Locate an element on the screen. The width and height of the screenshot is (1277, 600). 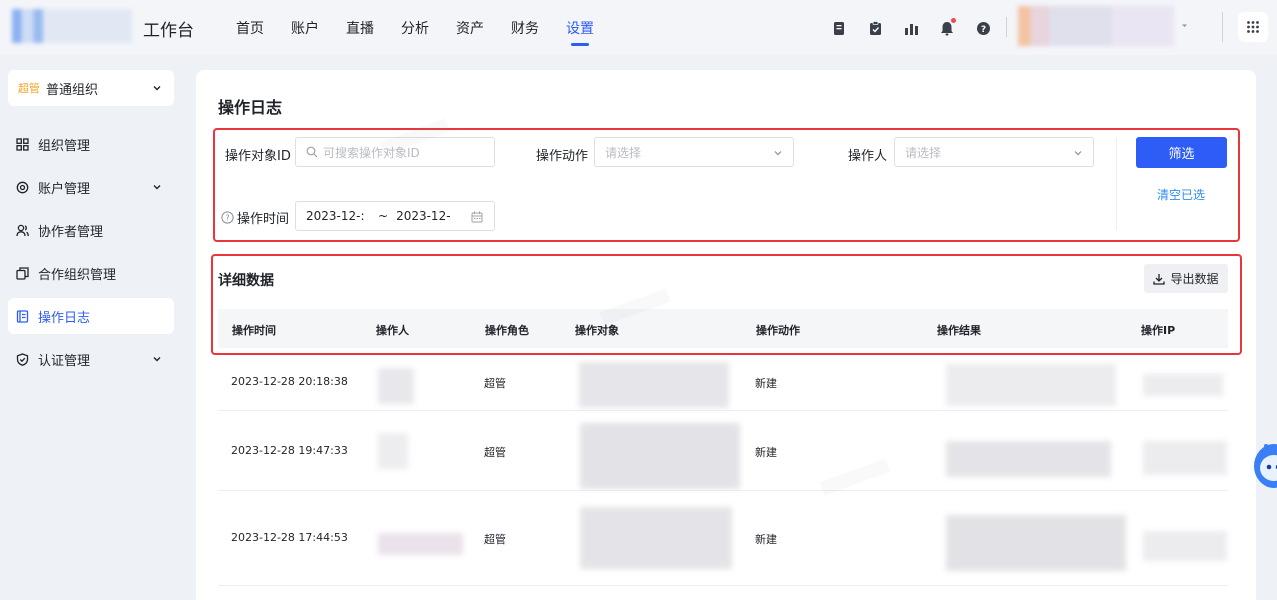
nav-home: 首页 is located at coordinates (250, 28).